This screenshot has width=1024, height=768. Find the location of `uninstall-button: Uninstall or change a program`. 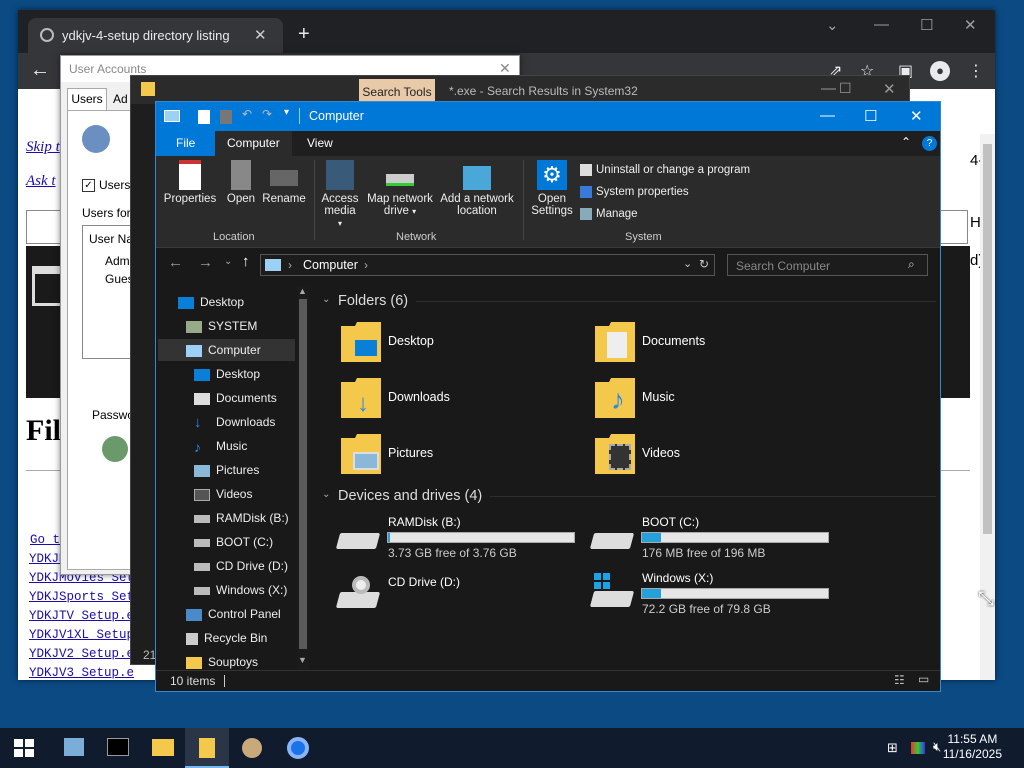

uninstall-button: Uninstall or change a program is located at coordinates (665, 170).